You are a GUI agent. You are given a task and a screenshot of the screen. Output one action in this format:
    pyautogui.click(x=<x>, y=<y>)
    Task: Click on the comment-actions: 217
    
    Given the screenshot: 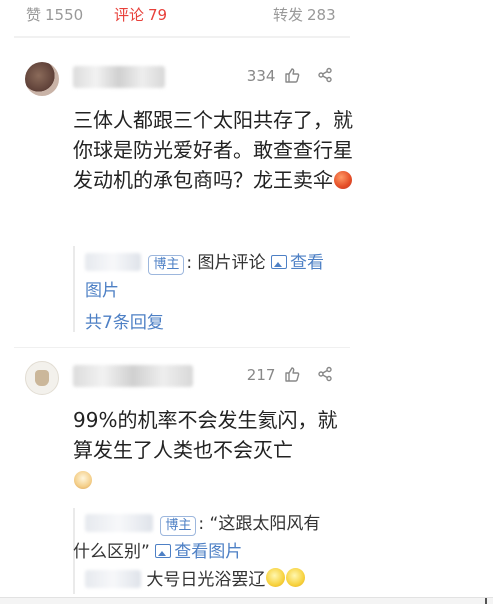 What is the action you would take?
    pyautogui.click(x=290, y=375)
    